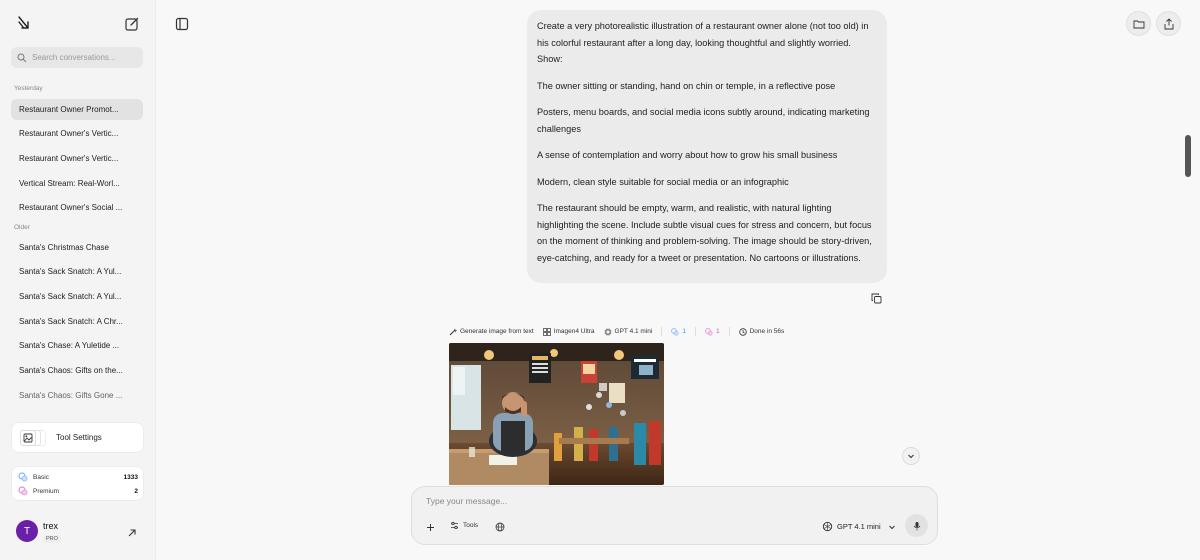 The width and height of the screenshot is (1200, 560). I want to click on restaurant-scene-image, so click(556, 414).